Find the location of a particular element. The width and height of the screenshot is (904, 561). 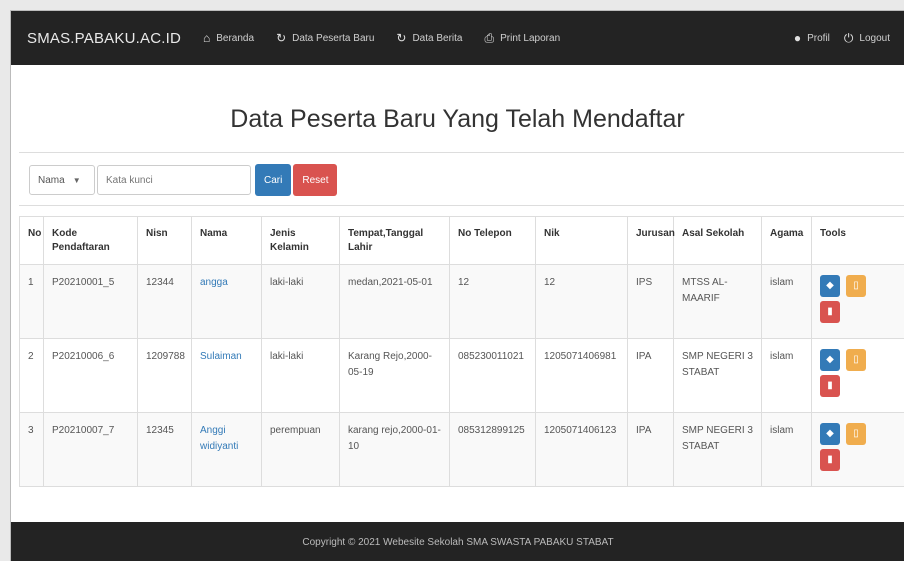

cell-jenis-kelamin: perempuan is located at coordinates (300, 449).